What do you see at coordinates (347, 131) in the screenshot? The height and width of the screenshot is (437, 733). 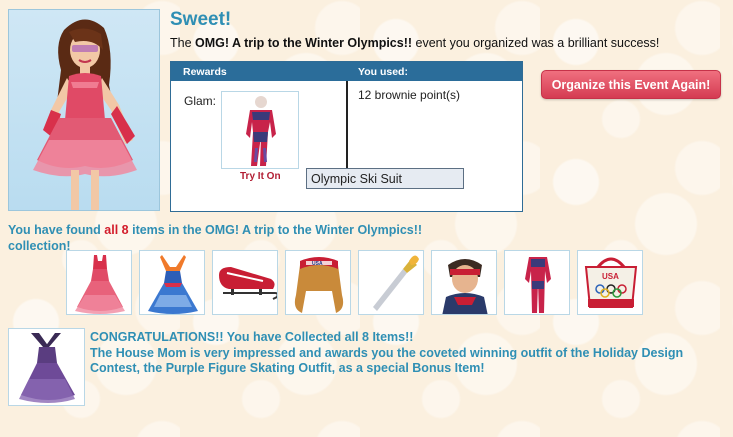 I see `column-divider` at bounding box center [347, 131].